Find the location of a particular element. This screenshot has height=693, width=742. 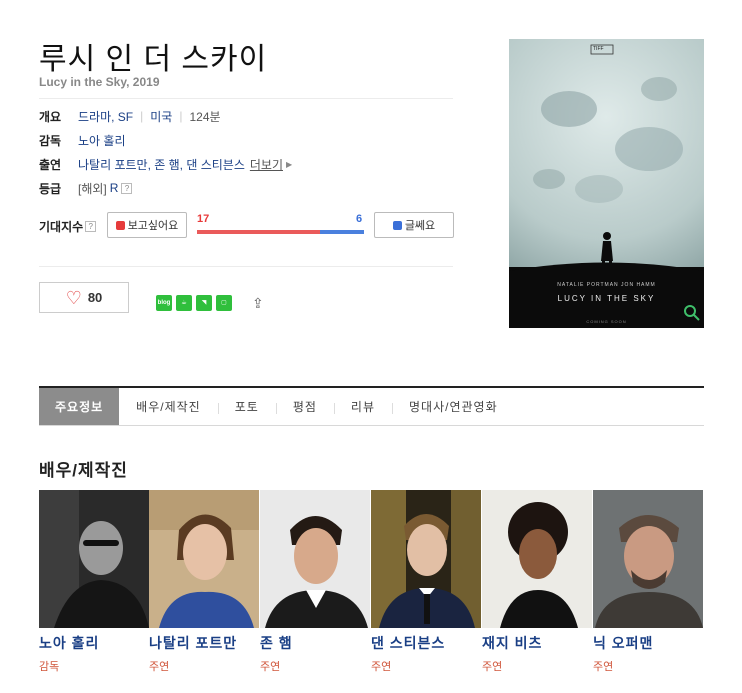

expectation-label-wrap: 기대지수 ? is located at coordinates (68, 226).